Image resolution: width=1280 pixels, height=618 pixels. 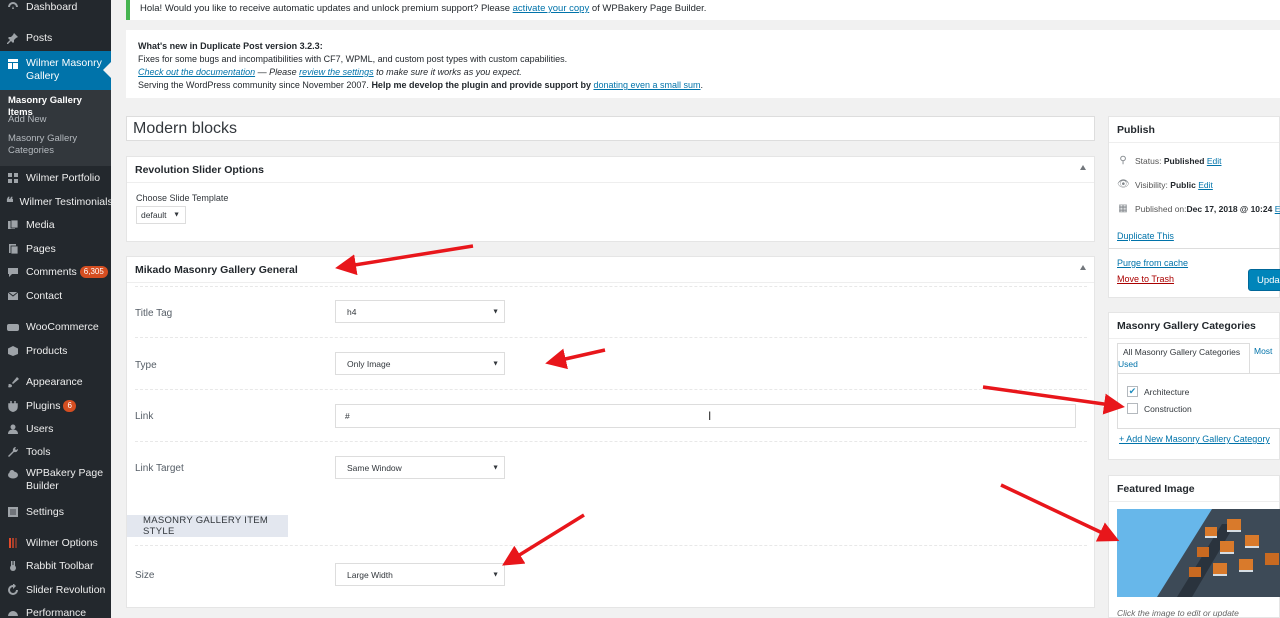 What do you see at coordinates (1167, 391) in the screenshot?
I see `category-label: Architecture` at bounding box center [1167, 391].